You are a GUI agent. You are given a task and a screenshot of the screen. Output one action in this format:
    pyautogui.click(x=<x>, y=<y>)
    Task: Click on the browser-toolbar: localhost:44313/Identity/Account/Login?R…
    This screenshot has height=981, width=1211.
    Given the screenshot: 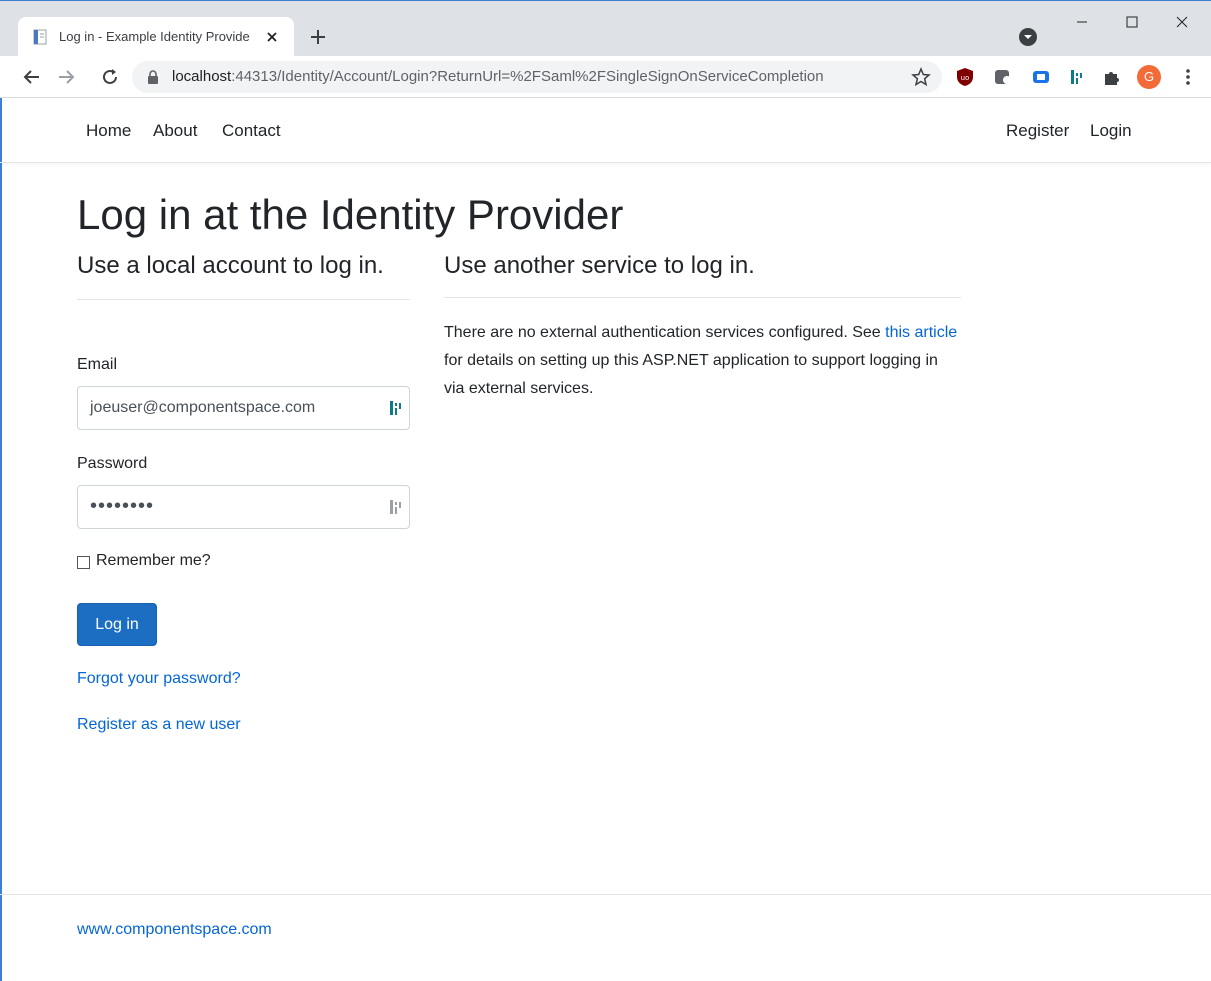 What is the action you would take?
    pyautogui.click(x=605, y=77)
    